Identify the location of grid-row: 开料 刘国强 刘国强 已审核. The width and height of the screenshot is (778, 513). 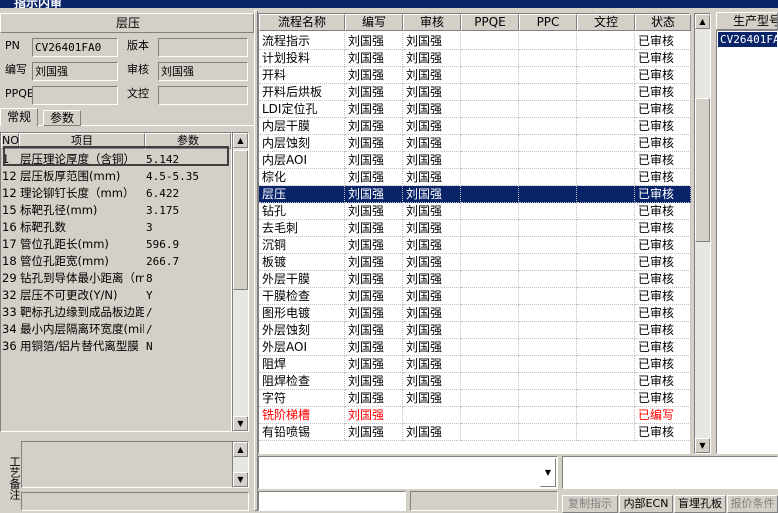
(475, 75).